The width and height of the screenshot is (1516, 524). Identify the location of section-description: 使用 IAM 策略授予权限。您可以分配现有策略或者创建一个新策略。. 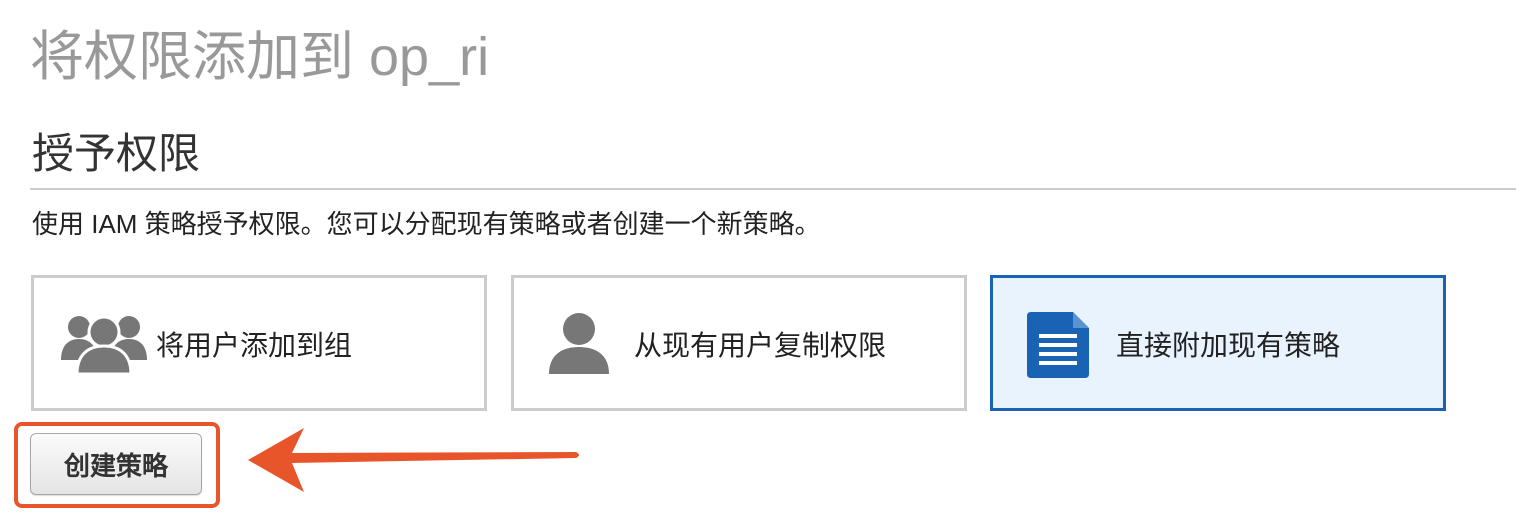
(426, 224).